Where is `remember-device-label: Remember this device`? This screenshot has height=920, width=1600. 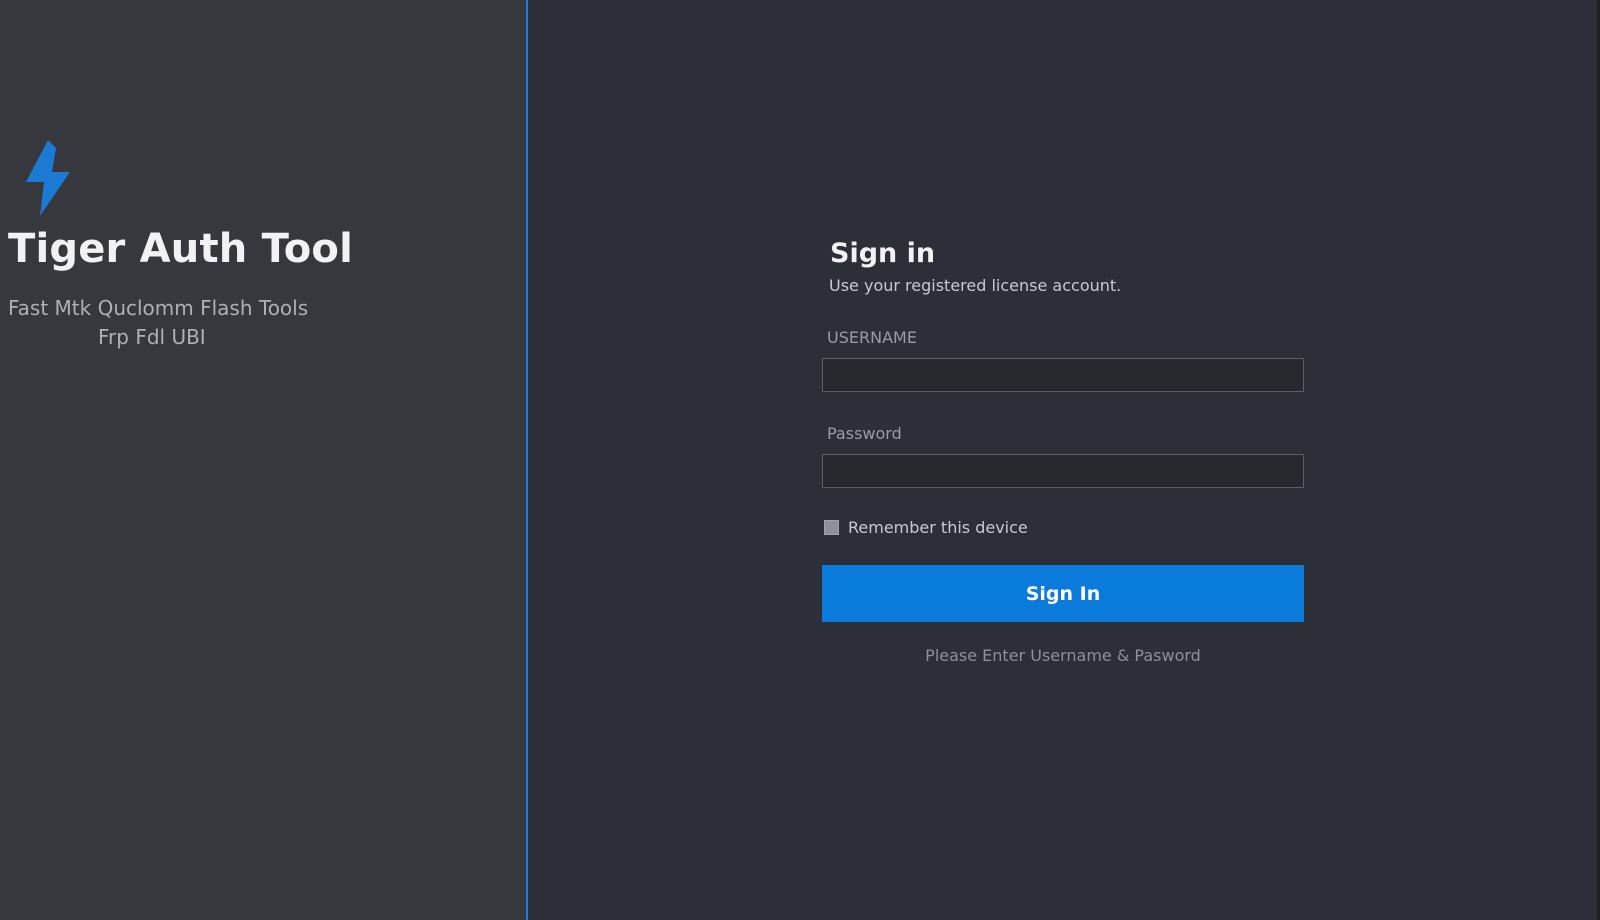
remember-device-label: Remember this device is located at coordinates (938, 527).